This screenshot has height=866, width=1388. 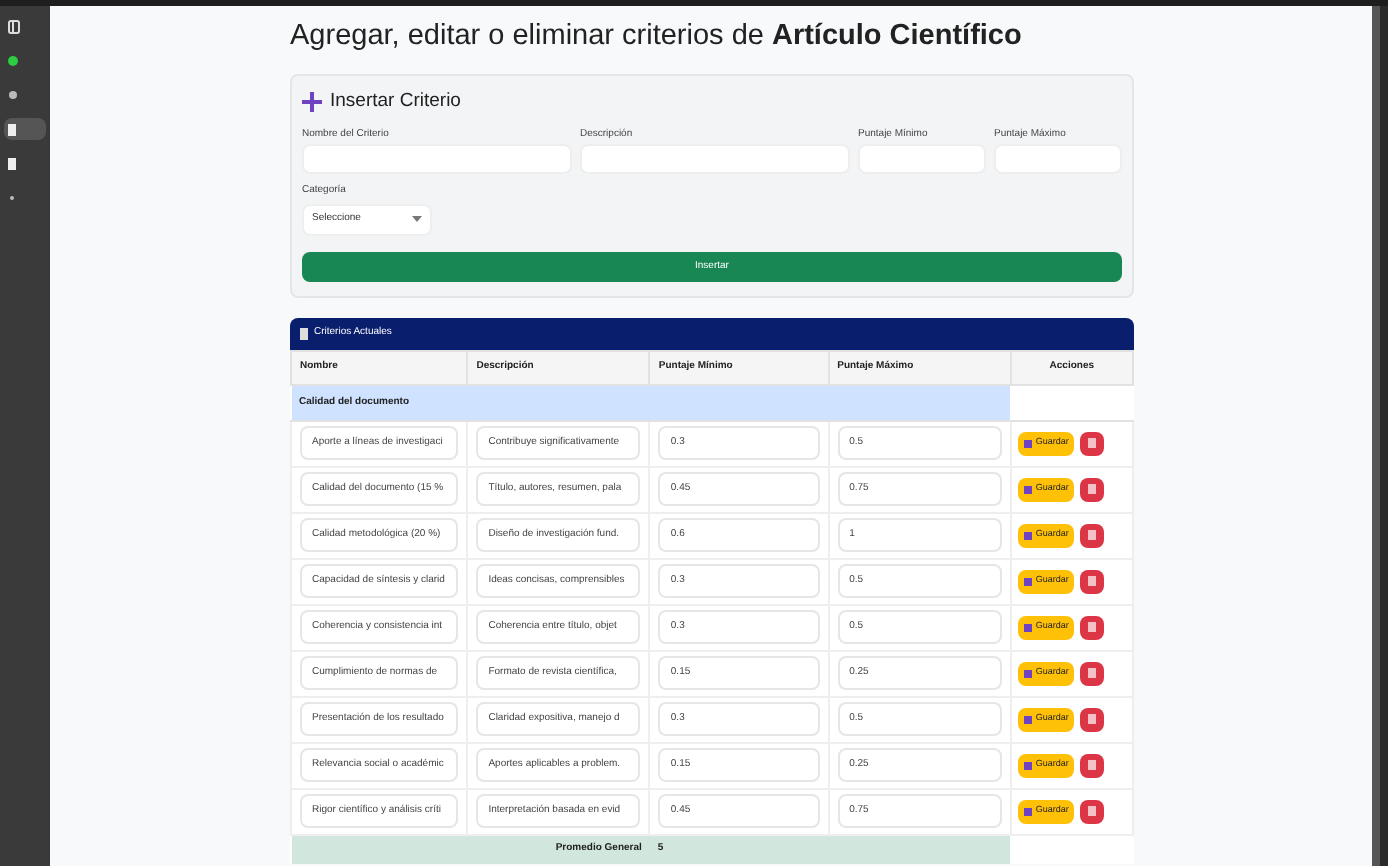 What do you see at coordinates (395, 102) in the screenshot?
I see `form-heading: Insertar Criterio` at bounding box center [395, 102].